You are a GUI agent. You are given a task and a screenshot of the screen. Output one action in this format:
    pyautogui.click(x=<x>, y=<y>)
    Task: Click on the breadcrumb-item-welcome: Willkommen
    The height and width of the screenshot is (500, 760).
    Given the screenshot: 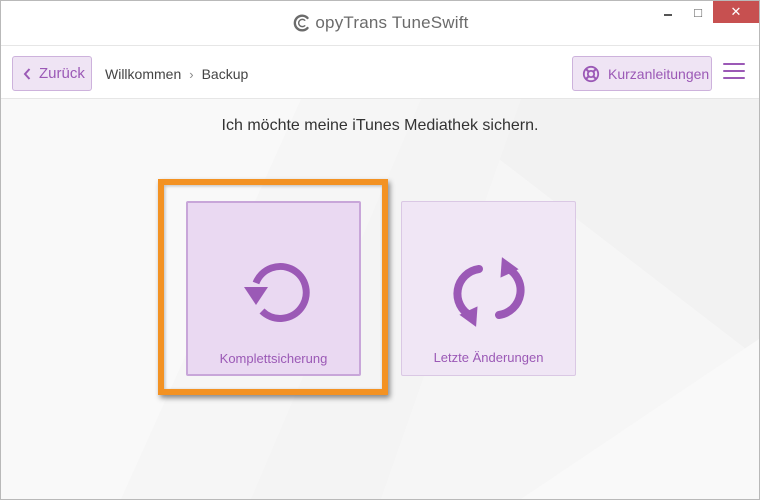 What is the action you would take?
    pyautogui.click(x=143, y=74)
    